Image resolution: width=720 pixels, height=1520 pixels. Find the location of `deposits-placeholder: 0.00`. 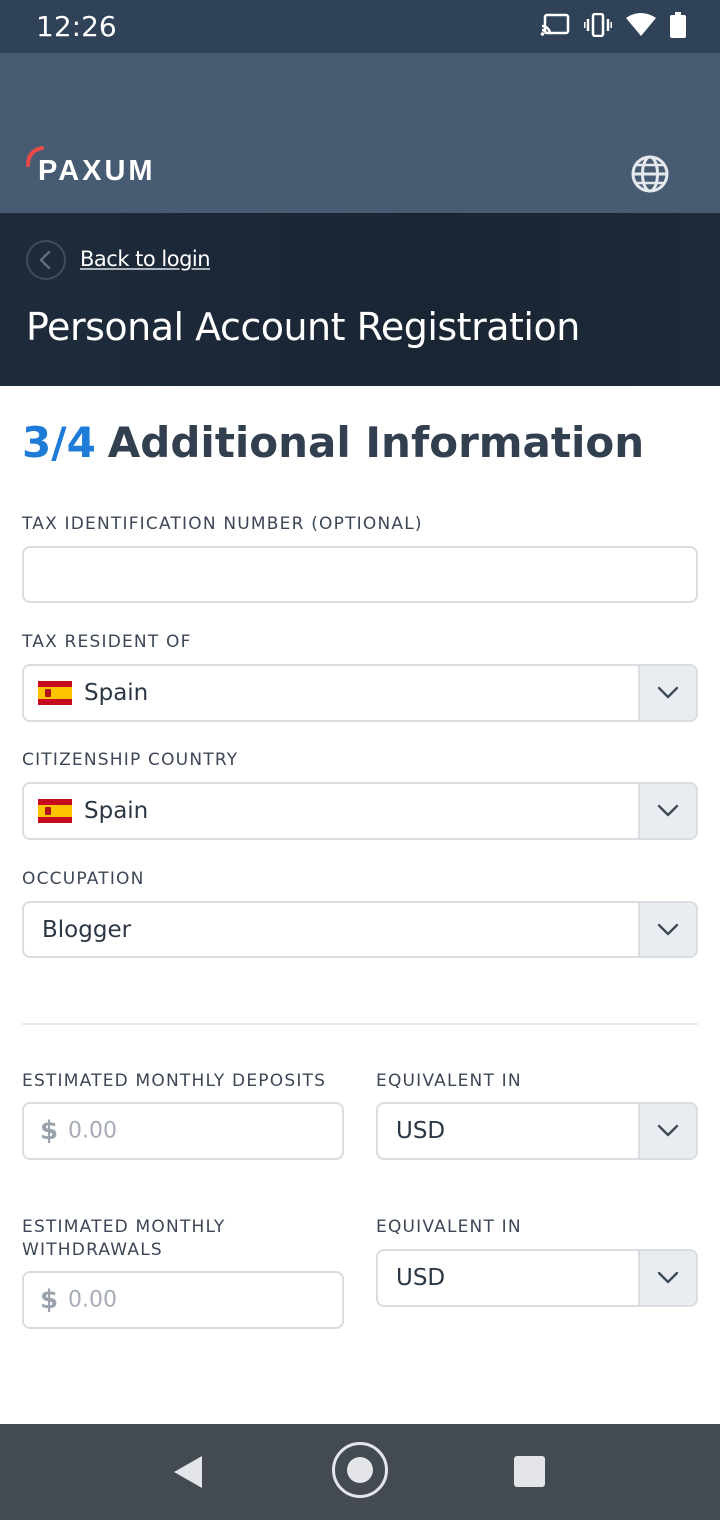

deposits-placeholder: 0.00 is located at coordinates (92, 1131).